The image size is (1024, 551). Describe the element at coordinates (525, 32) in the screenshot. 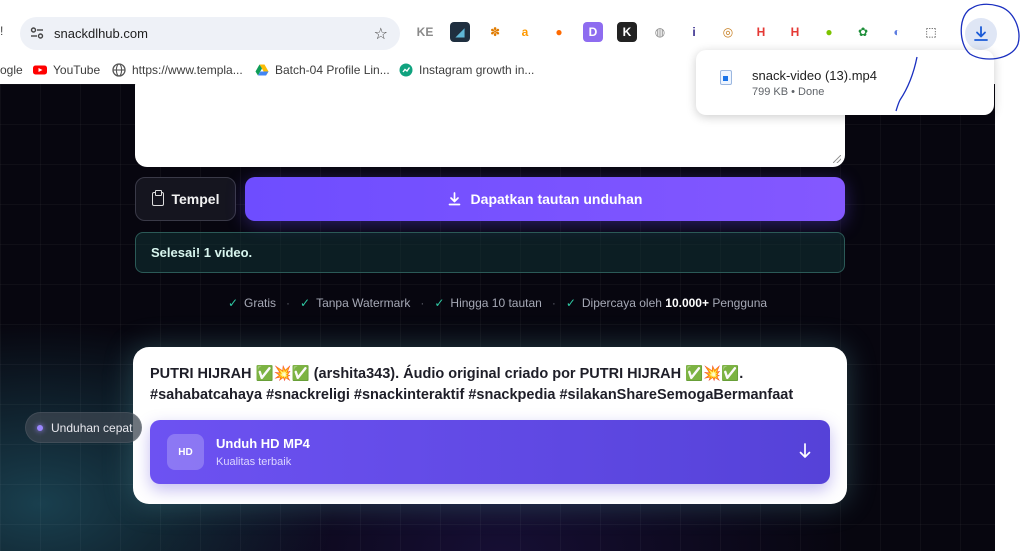

I see `extension-icon: a` at that location.